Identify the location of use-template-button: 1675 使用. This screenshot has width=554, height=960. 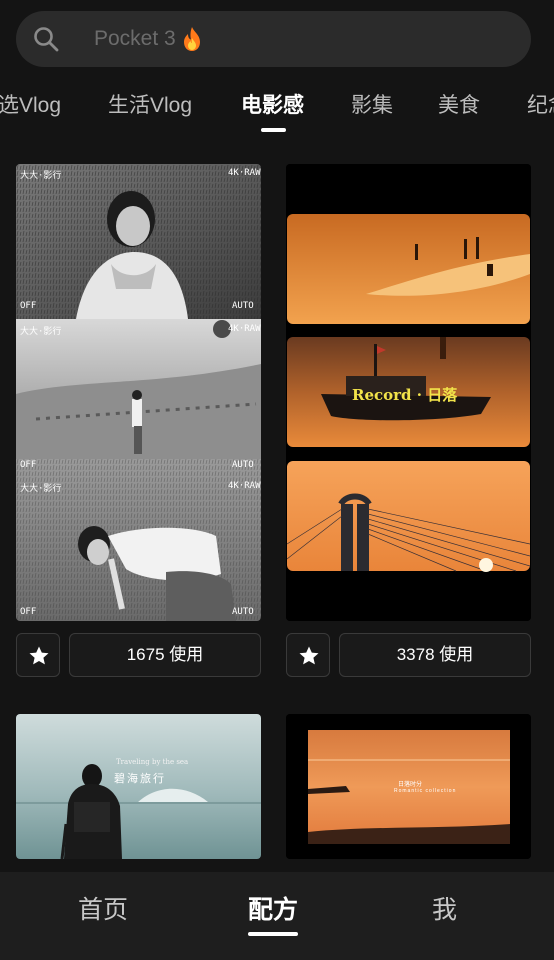
(165, 655).